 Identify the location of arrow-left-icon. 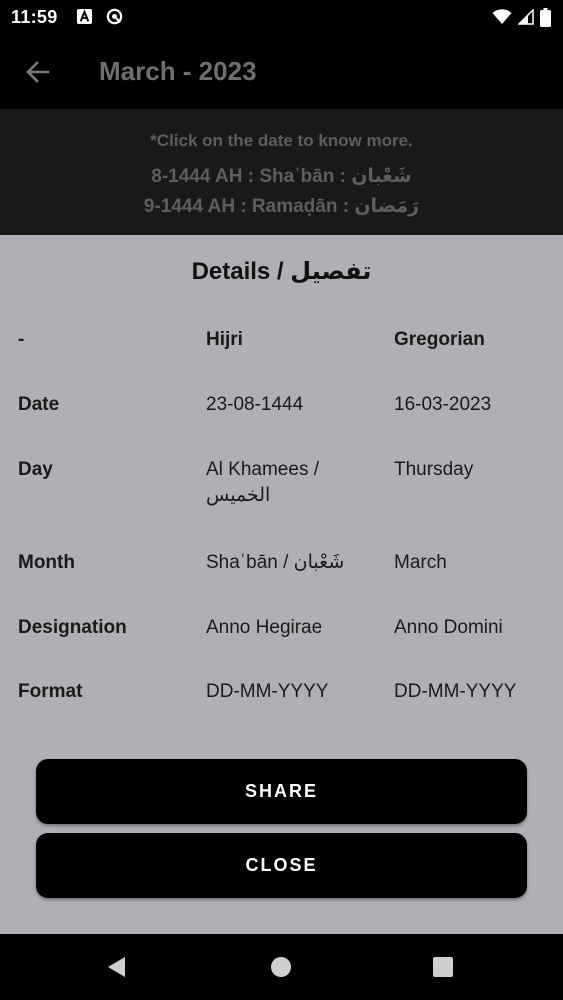
(38, 72).